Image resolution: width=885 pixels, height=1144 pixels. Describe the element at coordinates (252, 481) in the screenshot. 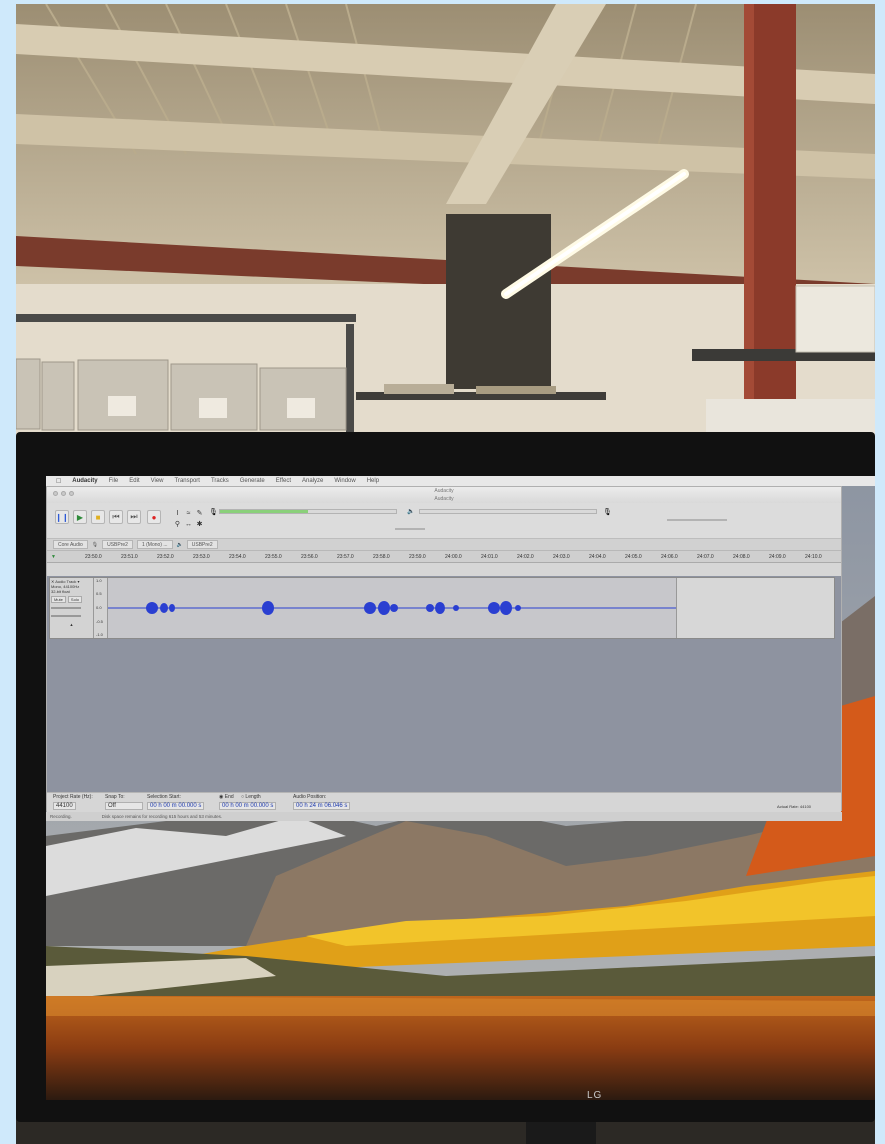

I see `menu-generate: Generate` at that location.